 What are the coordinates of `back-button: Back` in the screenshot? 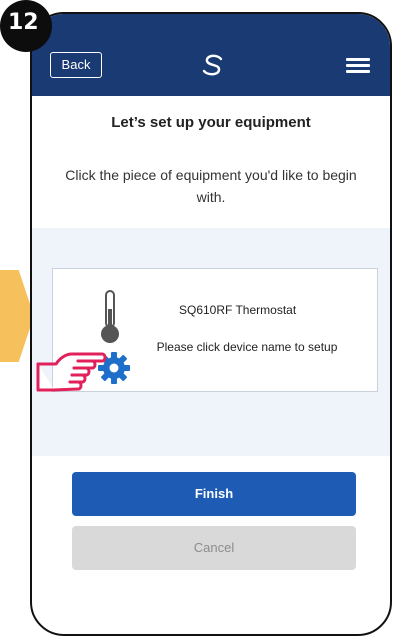 It's located at (76, 65).